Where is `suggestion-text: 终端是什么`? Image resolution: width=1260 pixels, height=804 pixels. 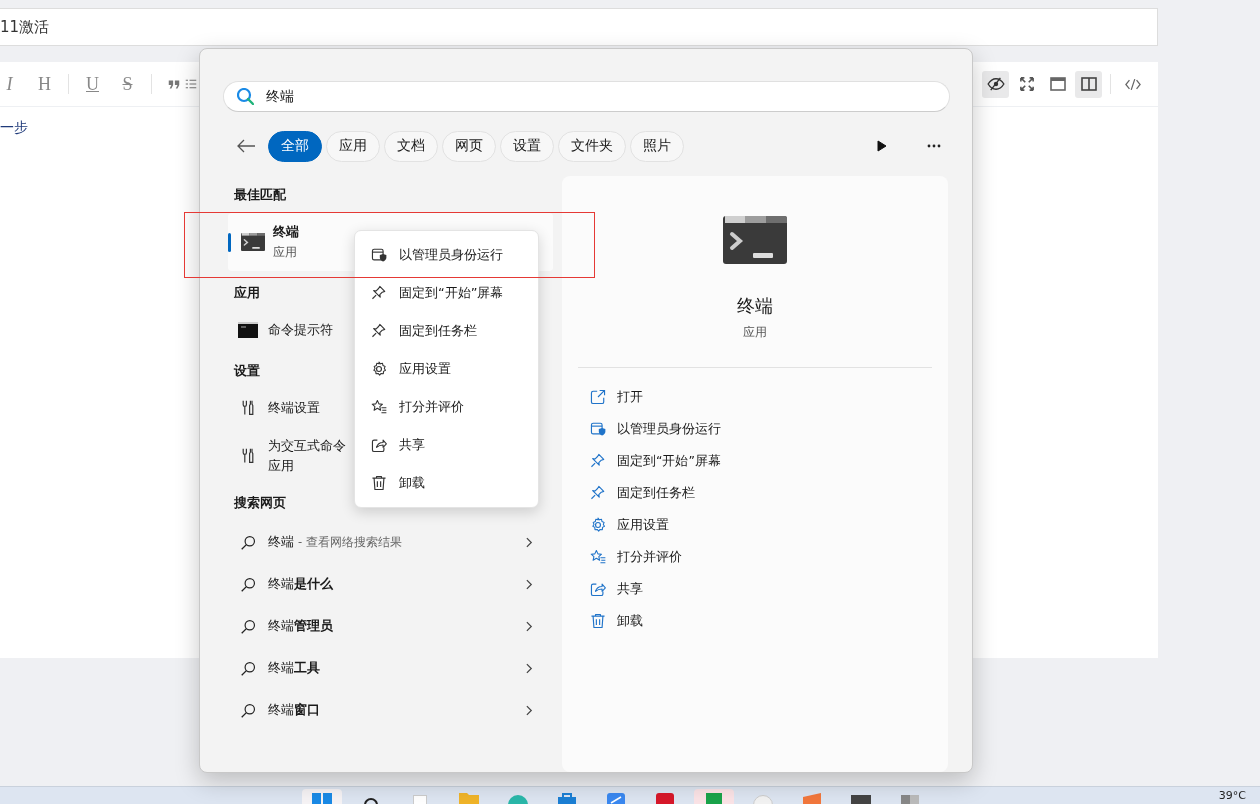 suggestion-text: 终端是什么 is located at coordinates (300, 584).